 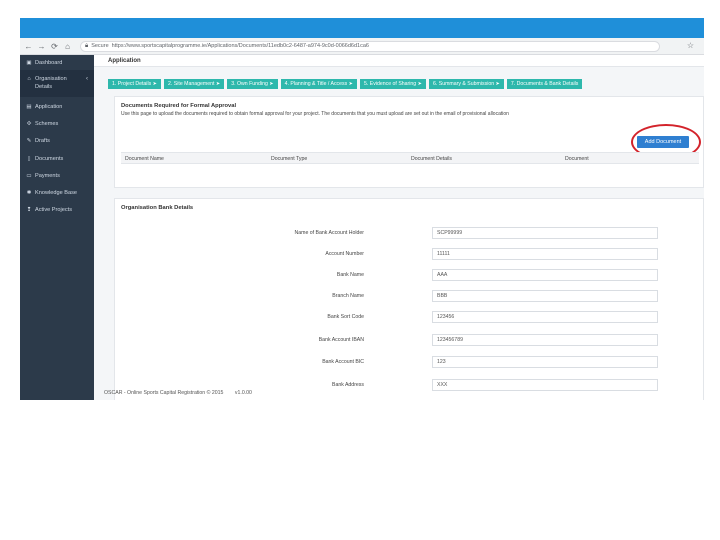 I want to click on form-row-account-holder: Name of Bank Account Holder SCP99999, so click(x=399, y=233).